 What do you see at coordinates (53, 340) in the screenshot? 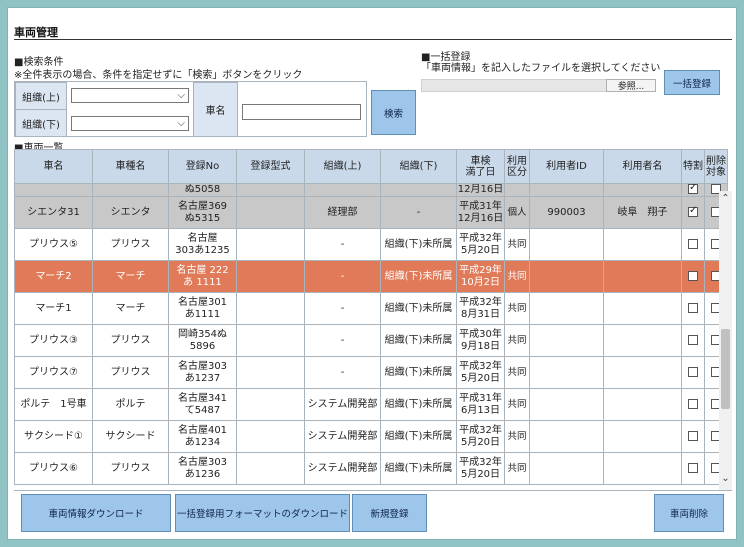
I see `table-cell: プリウス③` at bounding box center [53, 340].